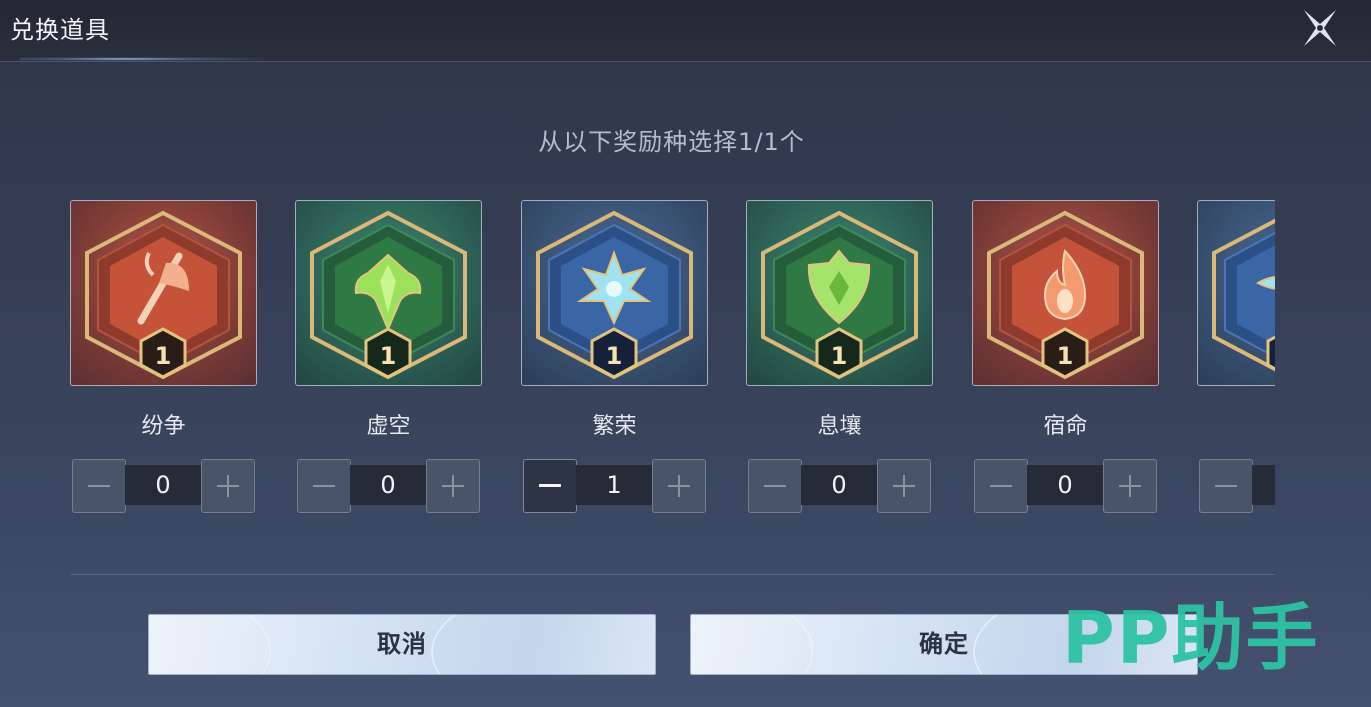  I want to click on cancel-label: 取消, so click(402, 644).